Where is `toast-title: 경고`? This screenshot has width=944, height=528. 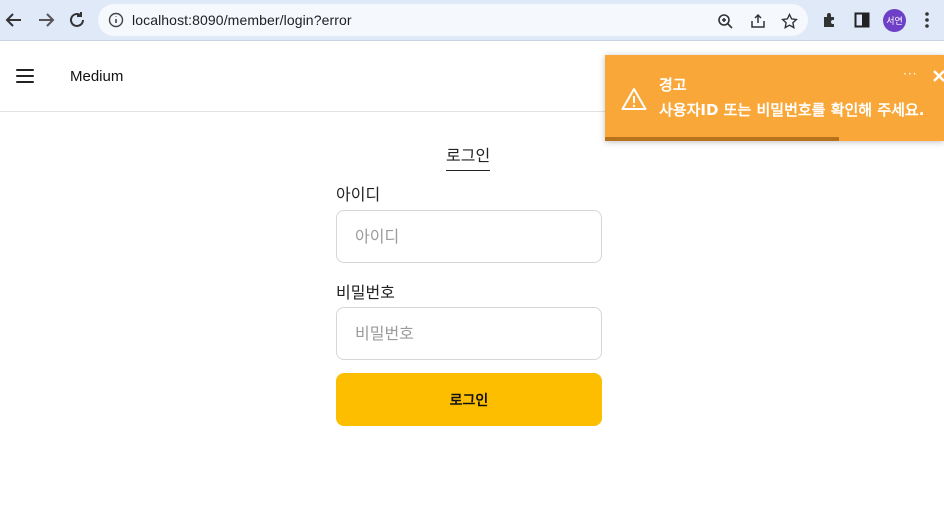
toast-title: 경고 is located at coordinates (673, 85).